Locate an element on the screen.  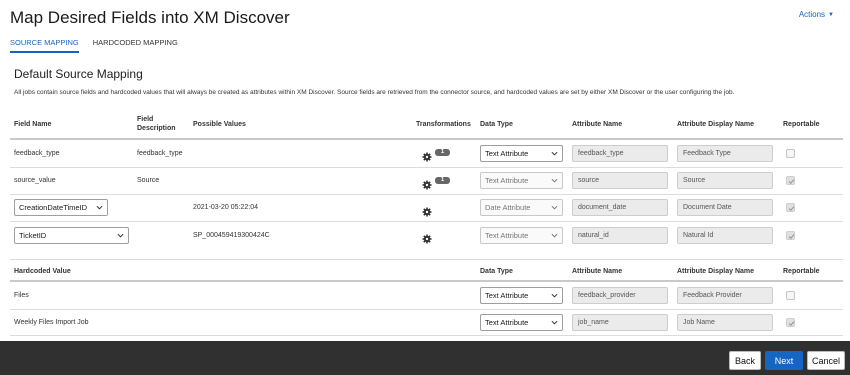
caret-down-icon: ▼ is located at coordinates (831, 14).